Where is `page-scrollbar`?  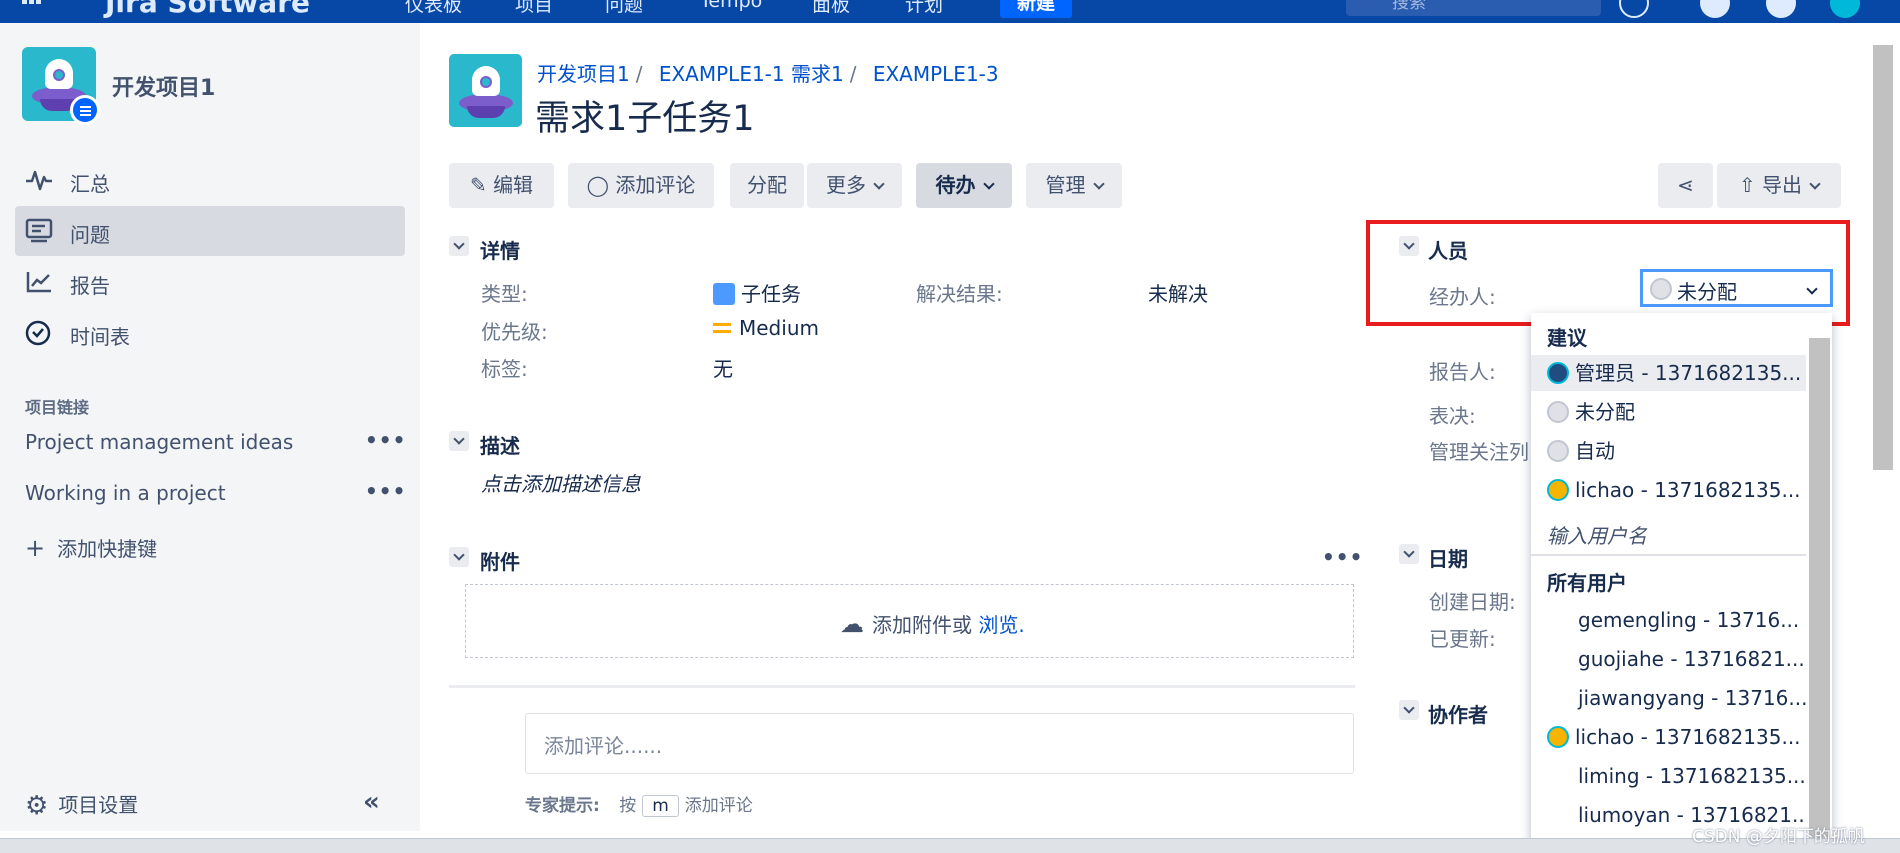
page-scrollbar is located at coordinates (1883, 257).